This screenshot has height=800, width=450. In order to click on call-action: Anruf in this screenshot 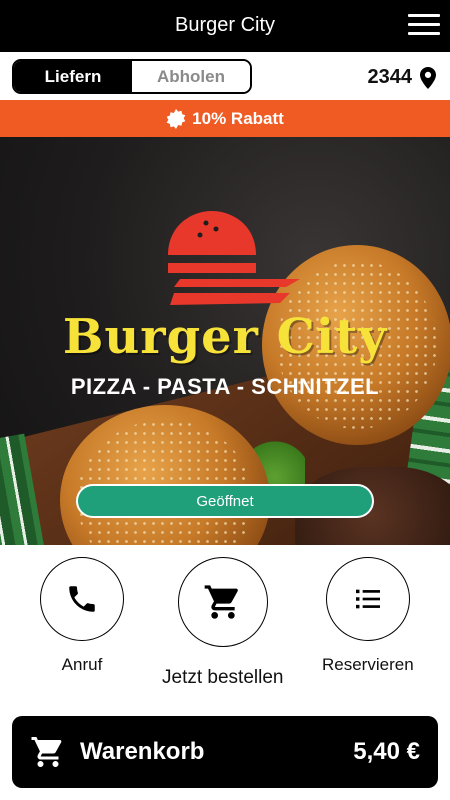, I will do `click(82, 616)`.